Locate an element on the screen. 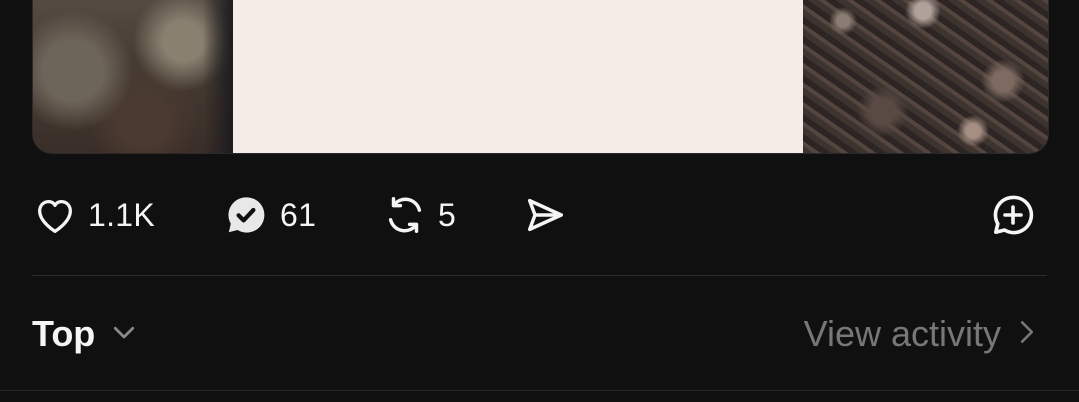  repost-icon is located at coordinates (405, 215).